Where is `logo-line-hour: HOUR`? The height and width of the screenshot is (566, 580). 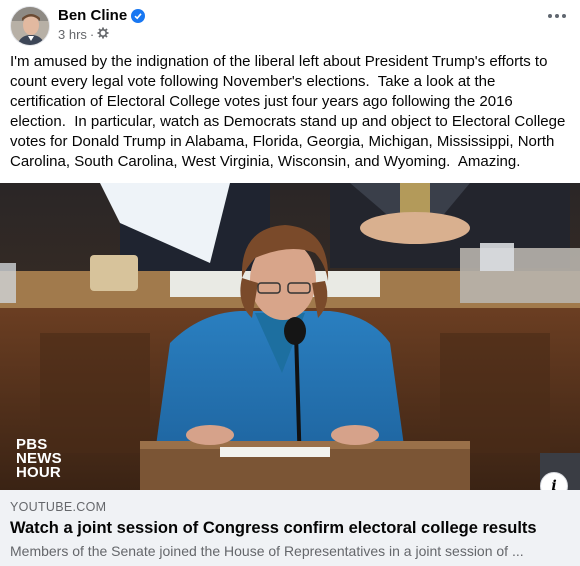
logo-line-hour: HOUR is located at coordinates (38, 472).